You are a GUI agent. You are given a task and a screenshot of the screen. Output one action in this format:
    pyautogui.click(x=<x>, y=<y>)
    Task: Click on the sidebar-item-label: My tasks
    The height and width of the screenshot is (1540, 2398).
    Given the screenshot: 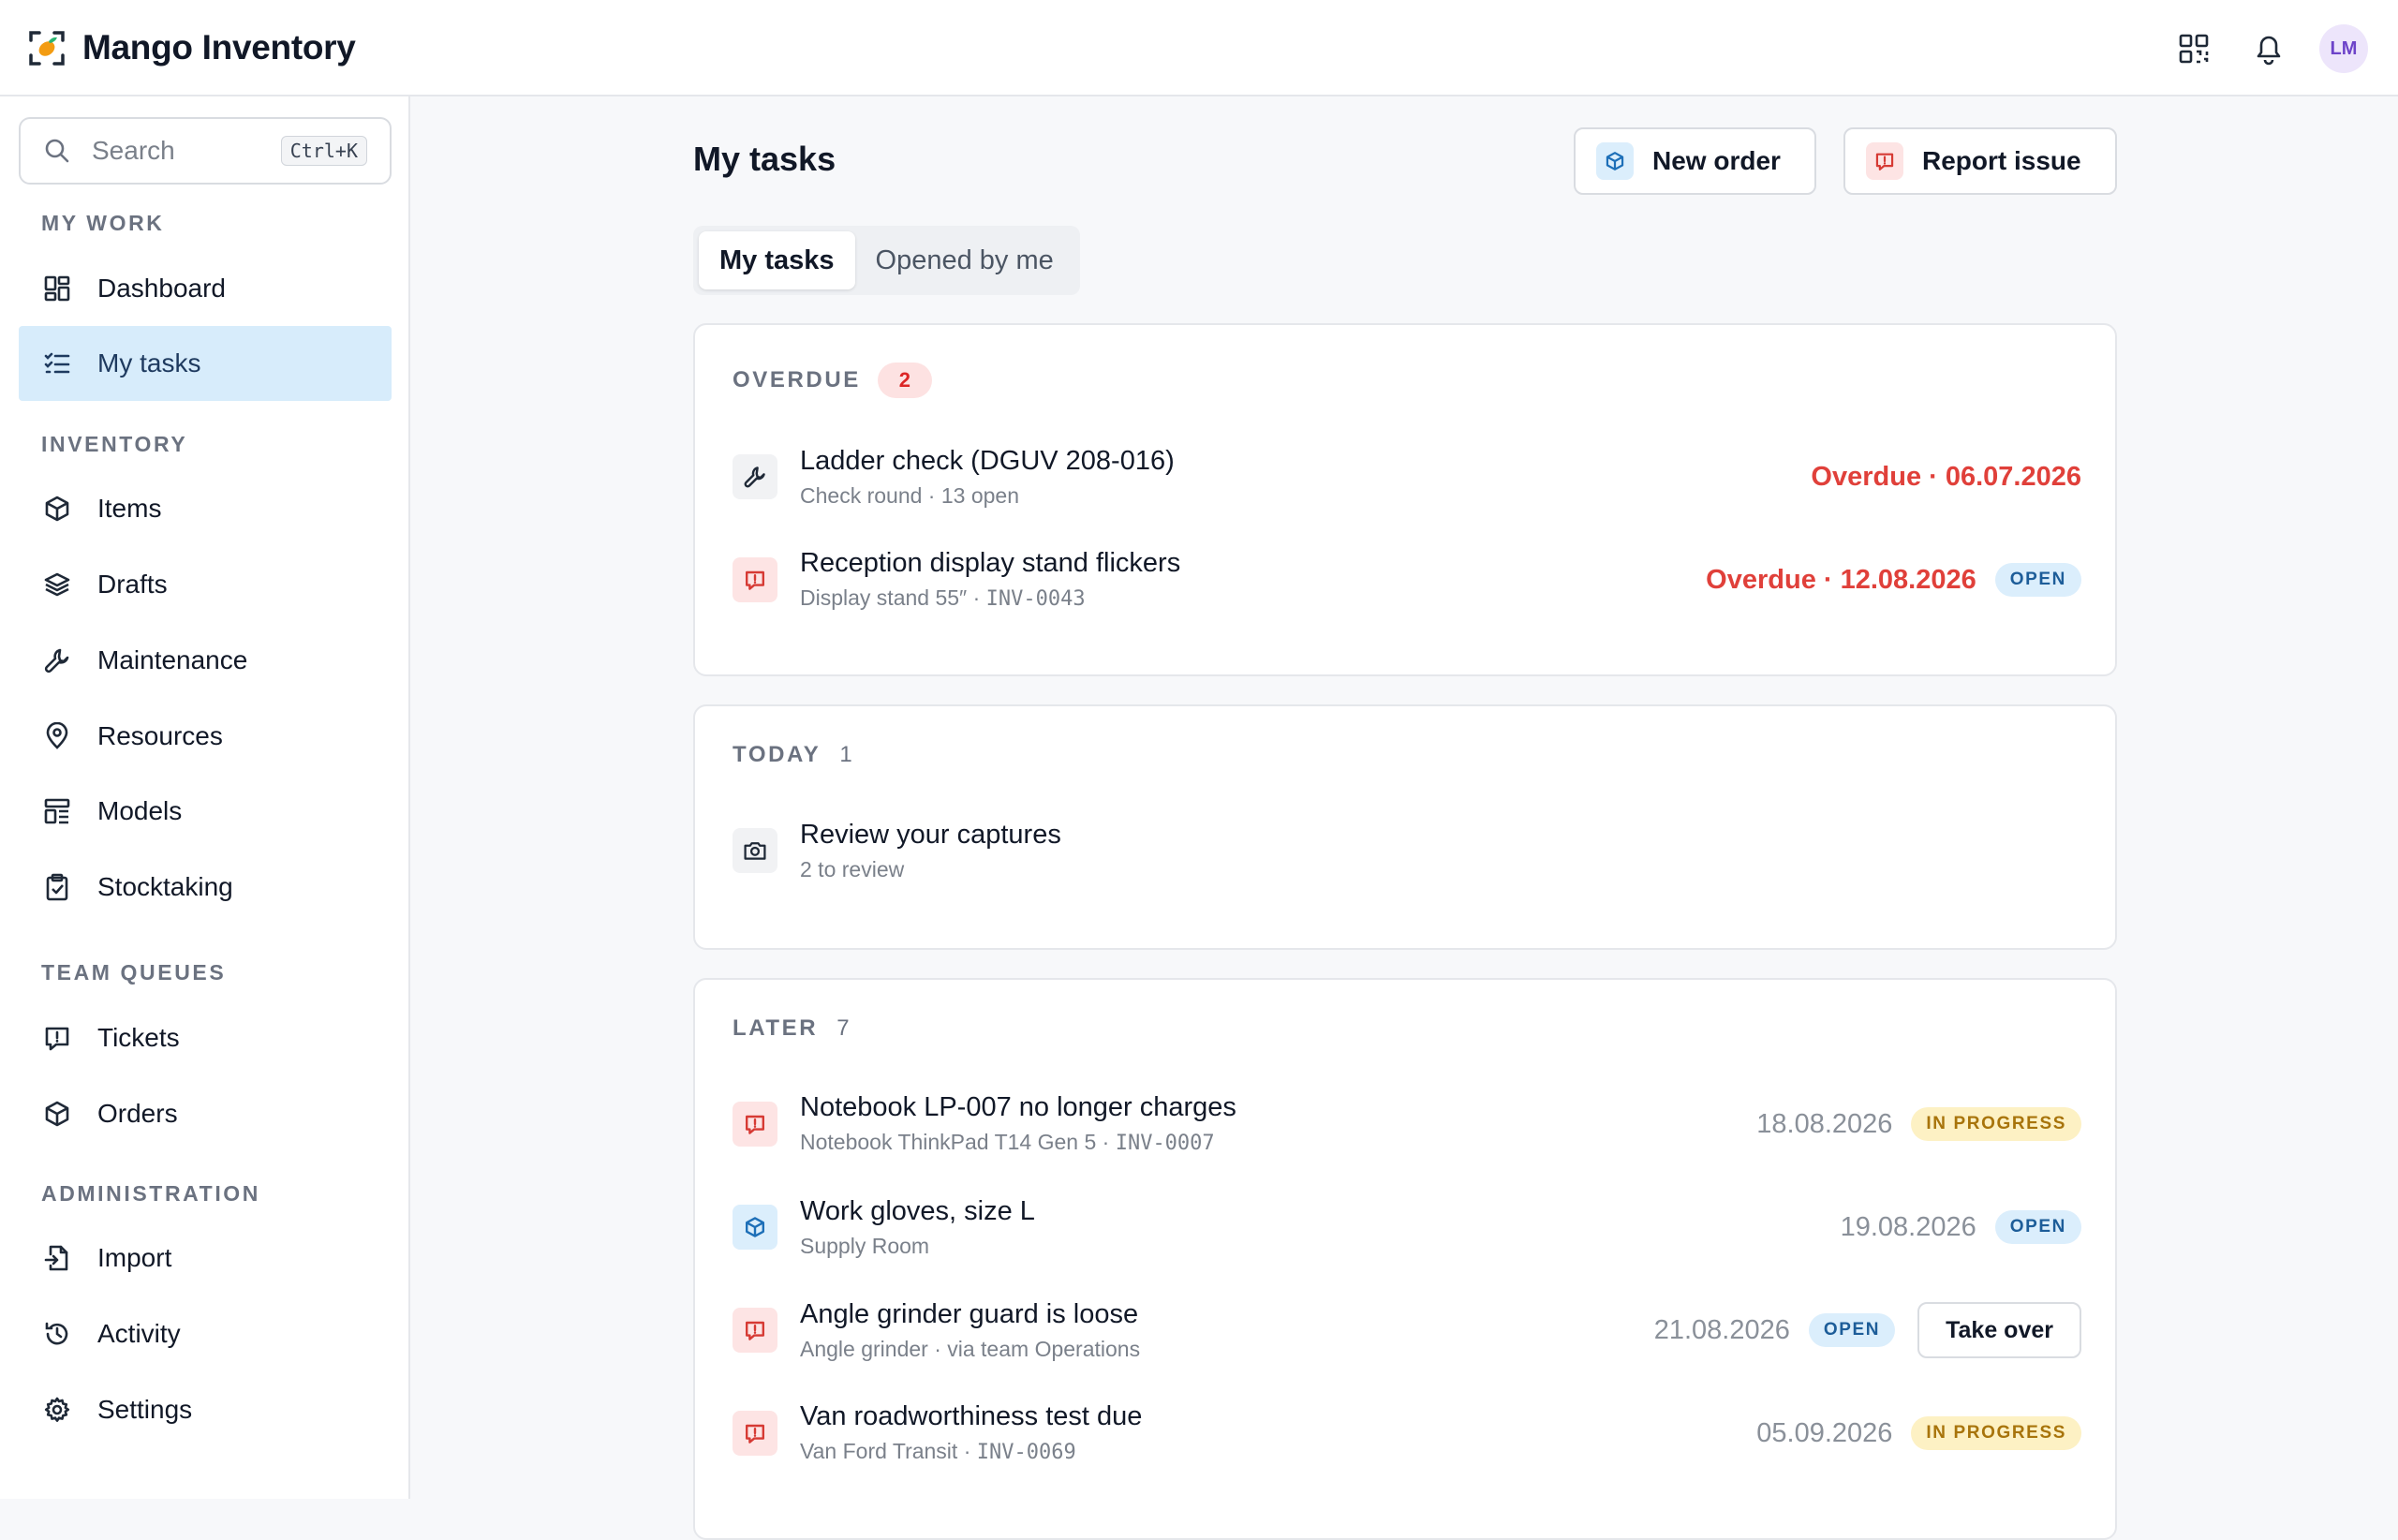 What is the action you would take?
    pyautogui.click(x=149, y=363)
    